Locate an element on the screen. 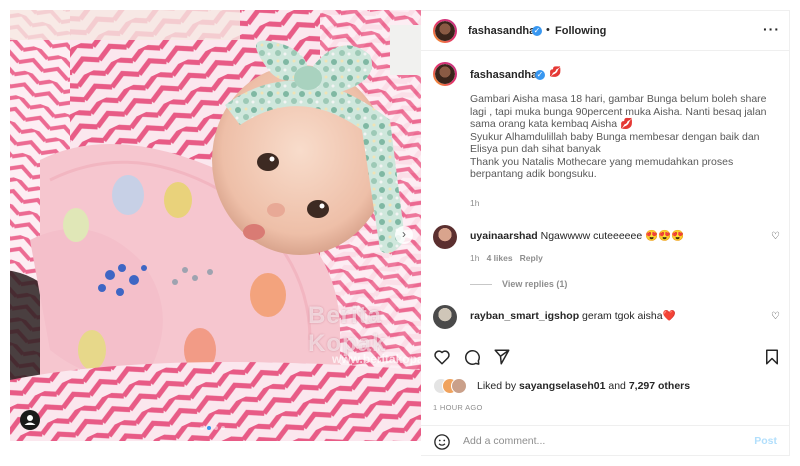 This screenshot has width=800, height=466. caption-emoji: 💋 is located at coordinates (555, 72).